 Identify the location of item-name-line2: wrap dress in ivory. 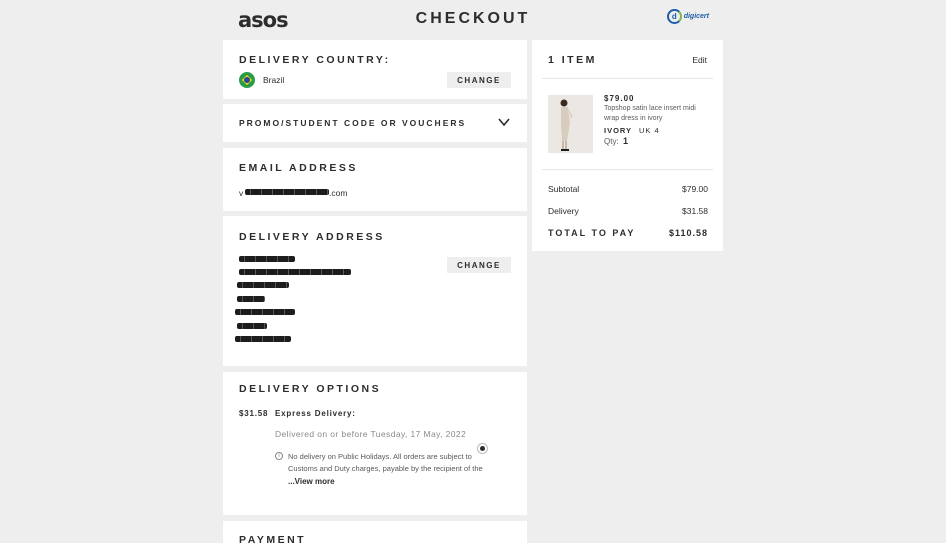
(633, 118).